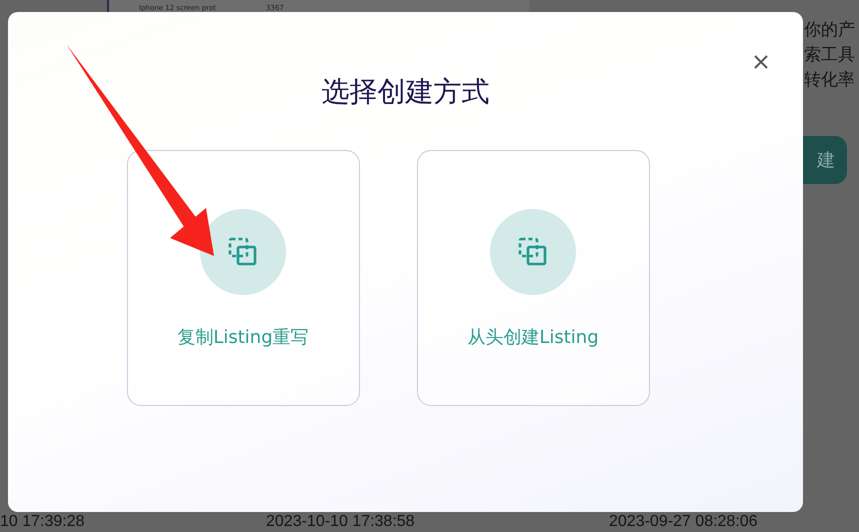 The width and height of the screenshot is (859, 532). I want to click on timestamp: 2023-09-27 08:28:06, so click(683, 522).